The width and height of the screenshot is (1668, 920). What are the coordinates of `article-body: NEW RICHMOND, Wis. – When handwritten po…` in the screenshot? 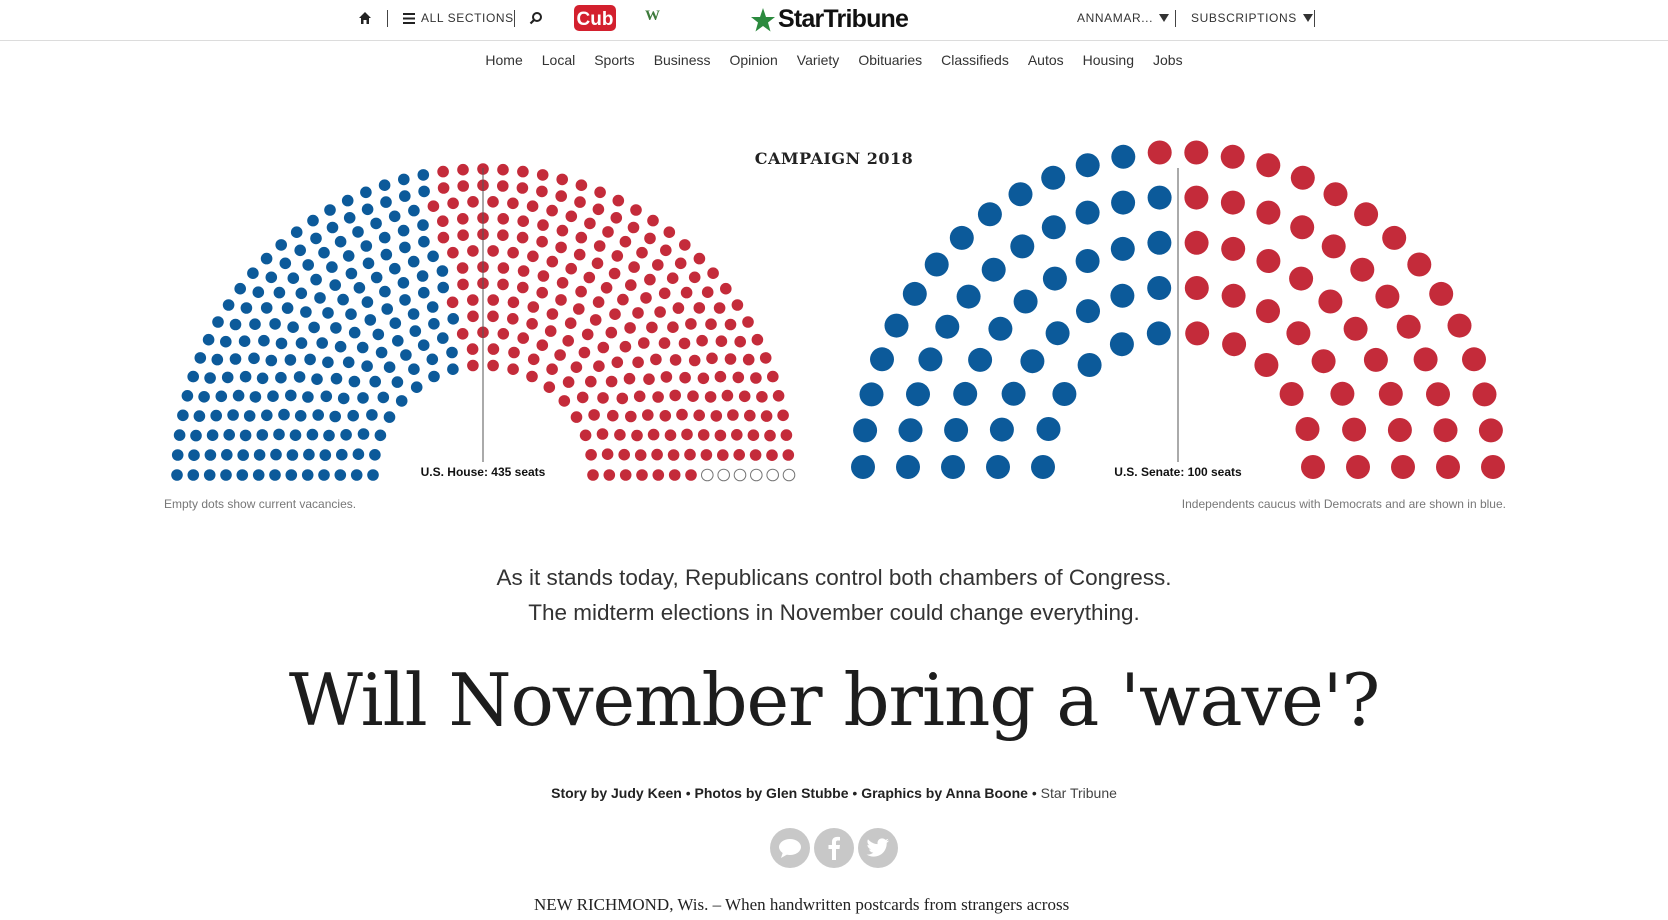 It's located at (829, 905).